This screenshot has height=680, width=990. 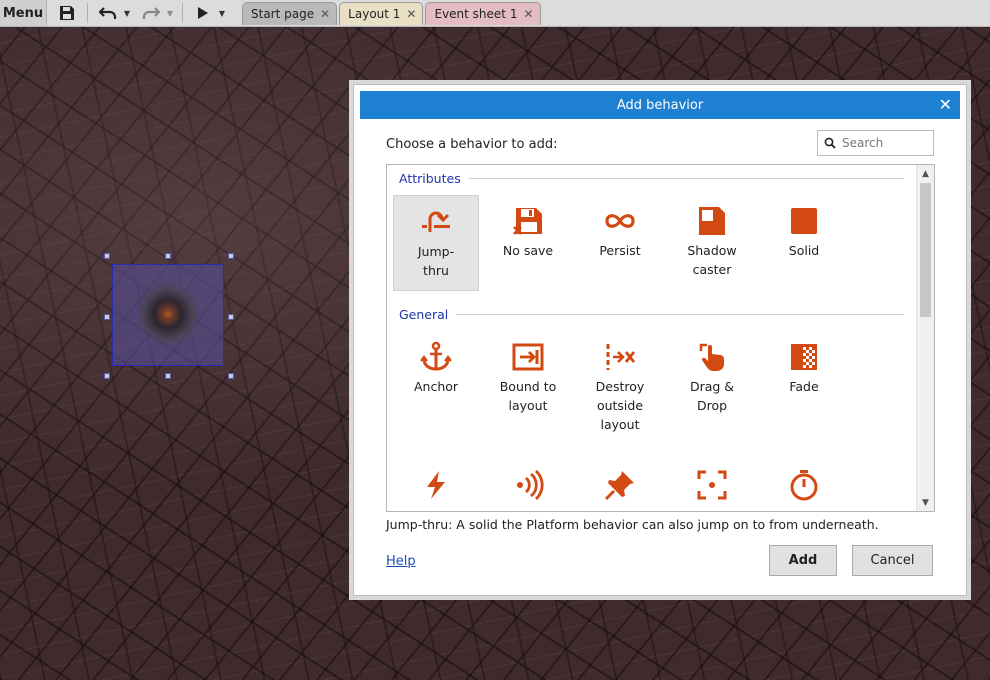 I want to click on jump-thru-icon, so click(x=436, y=221).